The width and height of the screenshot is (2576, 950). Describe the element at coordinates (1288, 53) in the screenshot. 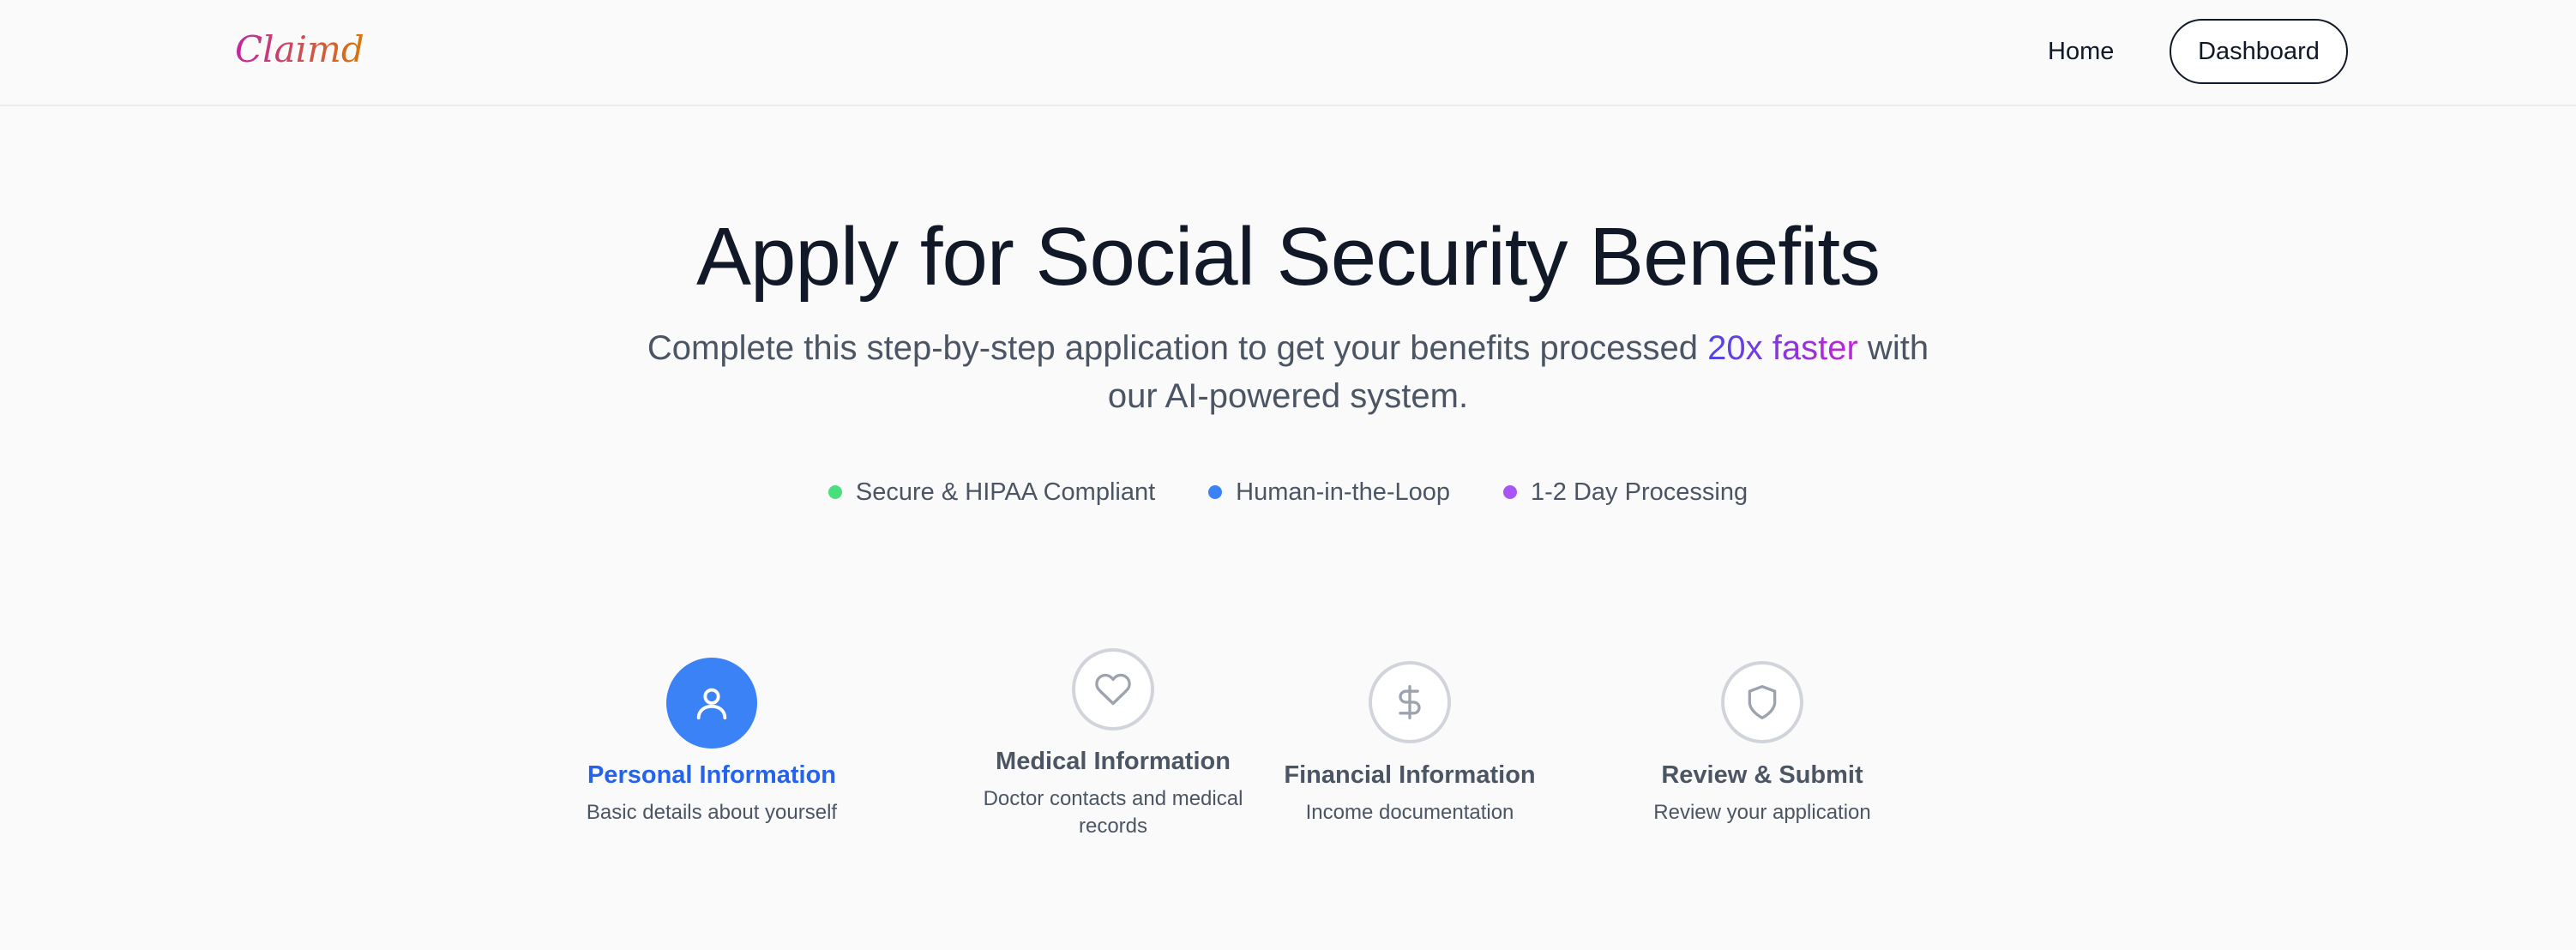

I see `top-navigation-bar: Claimd Home Dashboard` at that location.